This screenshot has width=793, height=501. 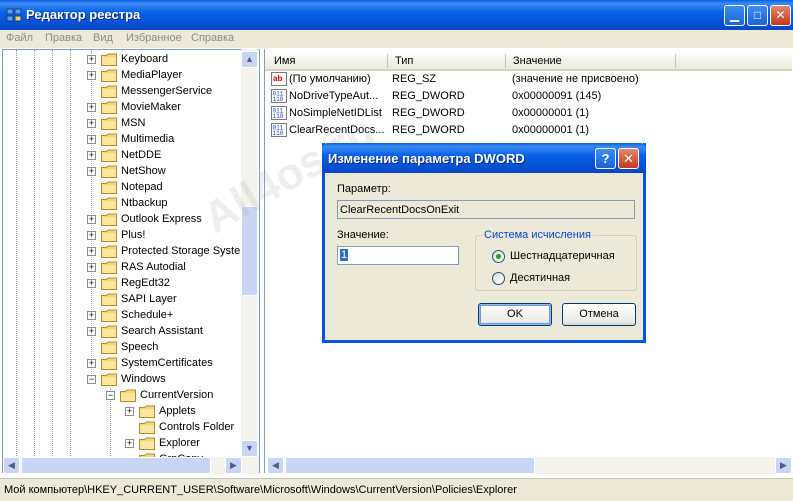 I want to click on tree-item: + MediaPlayer, so click(x=131, y=76).